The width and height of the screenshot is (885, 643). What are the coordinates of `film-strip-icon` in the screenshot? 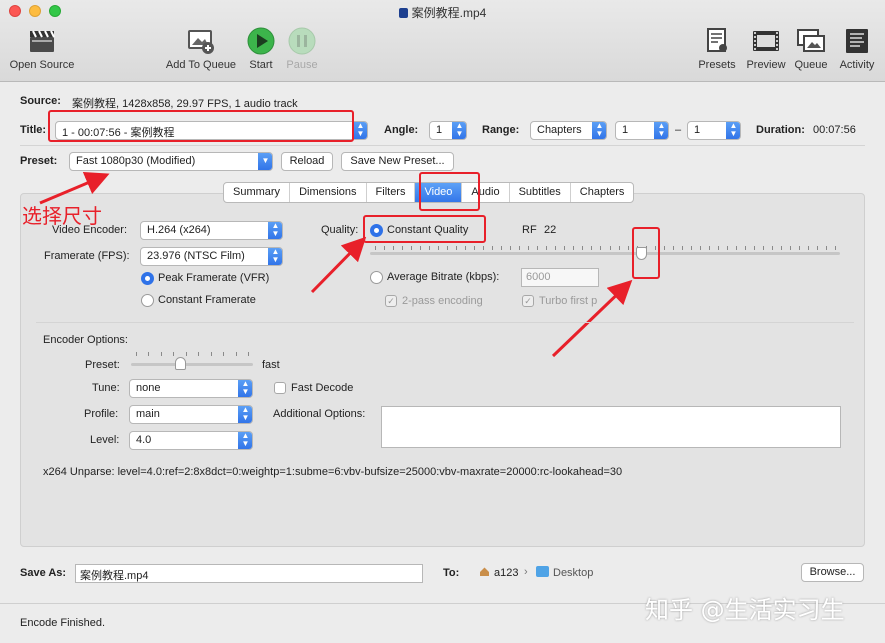 It's located at (766, 41).